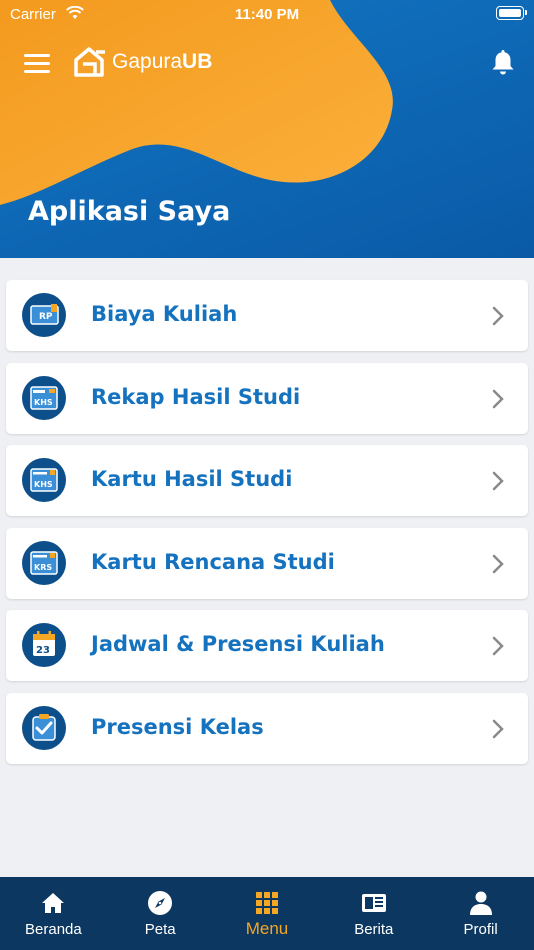 Image resolution: width=534 pixels, height=950 pixels. Describe the element at coordinates (267, 728) in the screenshot. I see `menu-item-presensi-kelas: Presensi Kelas` at that location.